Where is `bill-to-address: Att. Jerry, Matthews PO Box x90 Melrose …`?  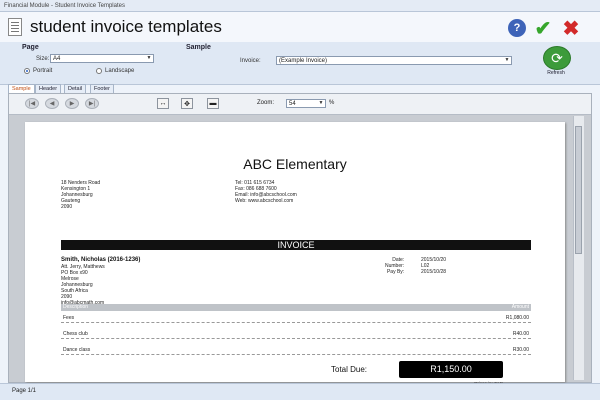
bill-to-address: Att. Jerry, Matthews PO Box x90 Melrose … is located at coordinates (83, 285).